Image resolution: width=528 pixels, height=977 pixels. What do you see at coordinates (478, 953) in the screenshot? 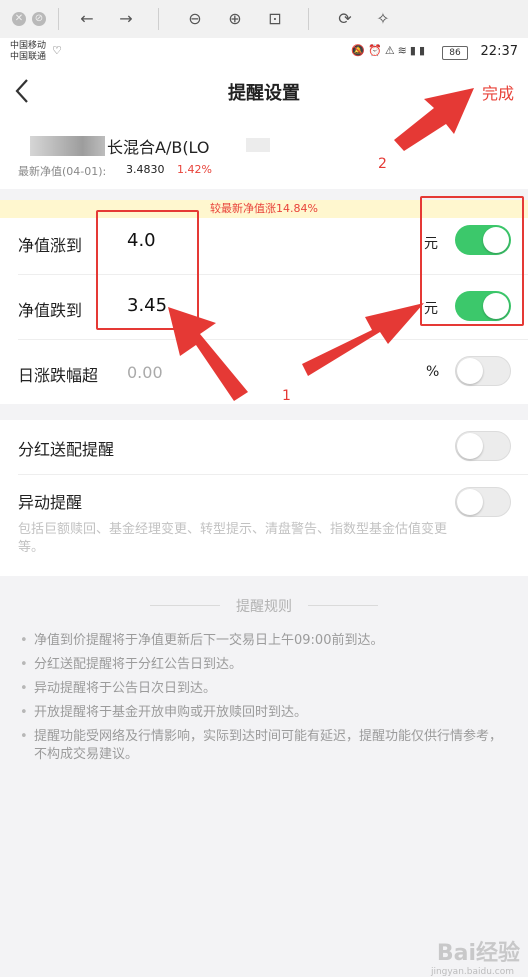
I see `watermark-logo: Bai经验` at bounding box center [478, 953].